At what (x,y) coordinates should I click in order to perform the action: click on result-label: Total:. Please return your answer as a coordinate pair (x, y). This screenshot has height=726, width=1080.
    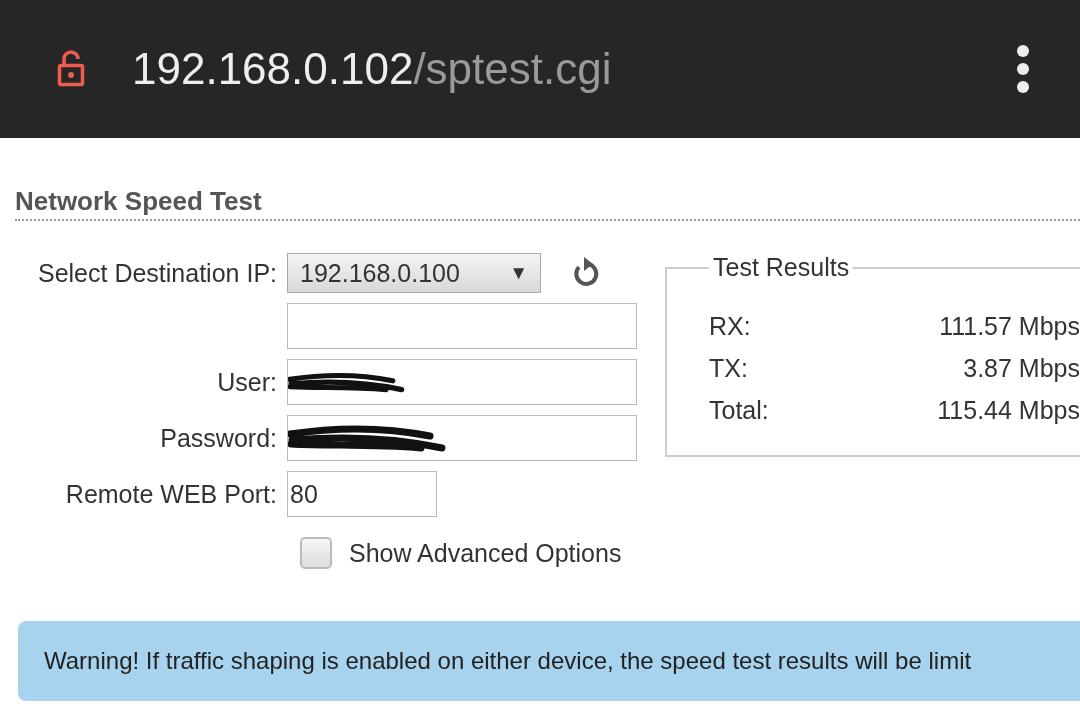
    Looking at the image, I should click on (739, 410).